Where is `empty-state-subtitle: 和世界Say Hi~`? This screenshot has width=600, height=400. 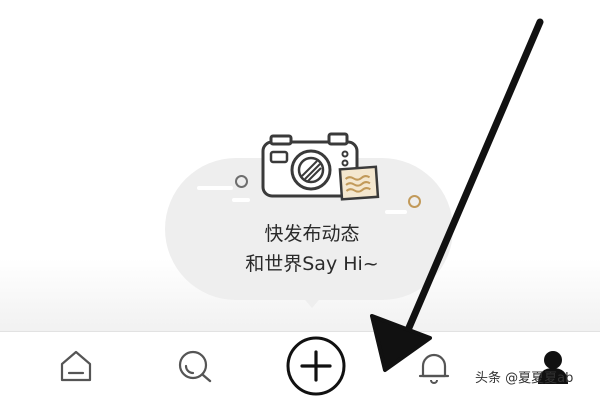 empty-state-subtitle: 和世界Say Hi~ is located at coordinates (312, 264).